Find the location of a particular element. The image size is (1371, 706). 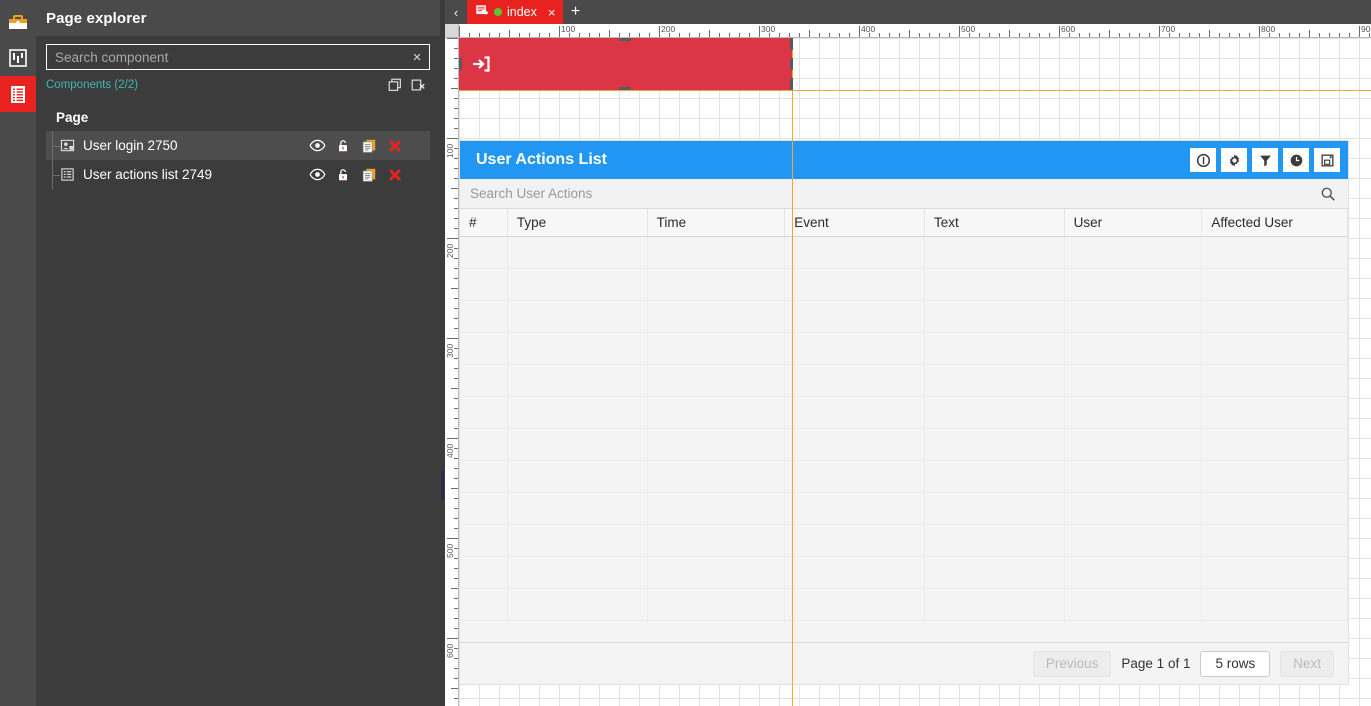

splitter-grip is located at coordinates (442, 485).